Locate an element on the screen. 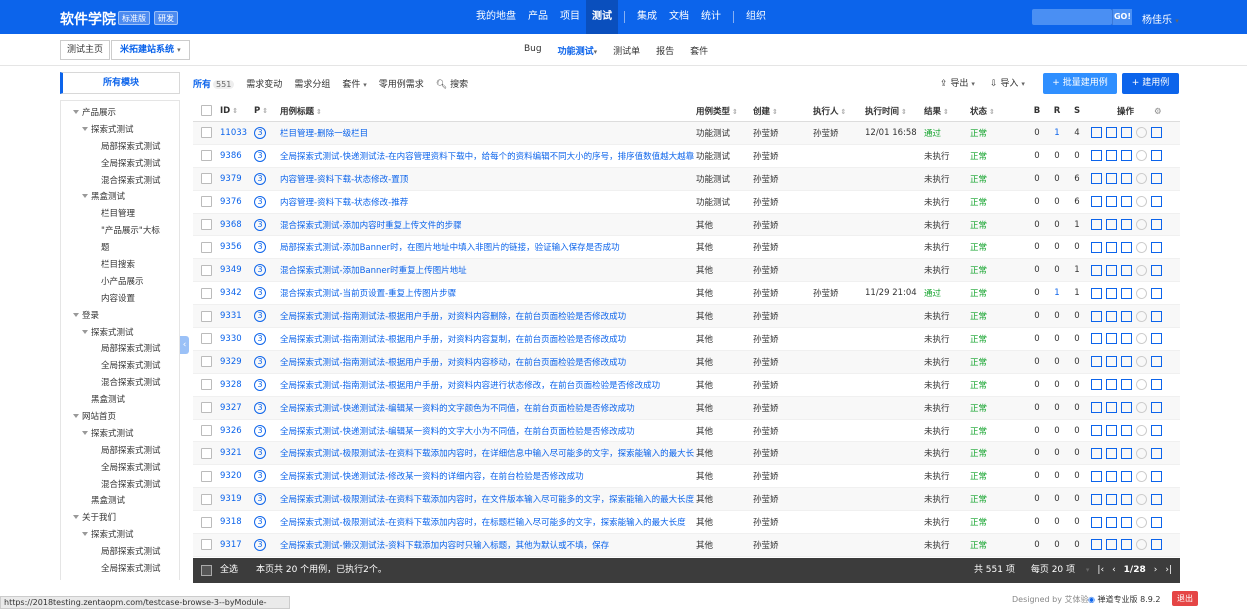  tree-node: 网站首页 is located at coordinates (120, 417).